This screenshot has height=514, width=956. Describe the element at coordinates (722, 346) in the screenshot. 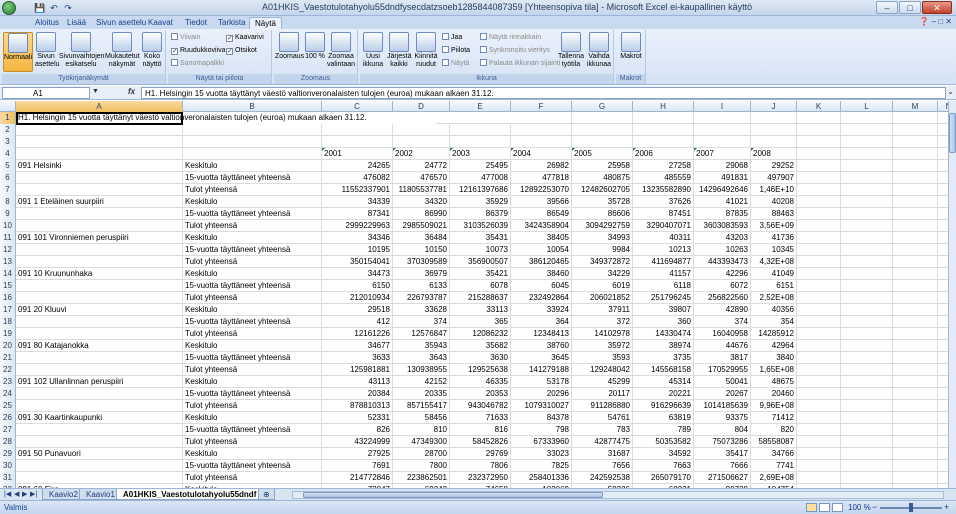

I see `value-cell: 44676` at that location.